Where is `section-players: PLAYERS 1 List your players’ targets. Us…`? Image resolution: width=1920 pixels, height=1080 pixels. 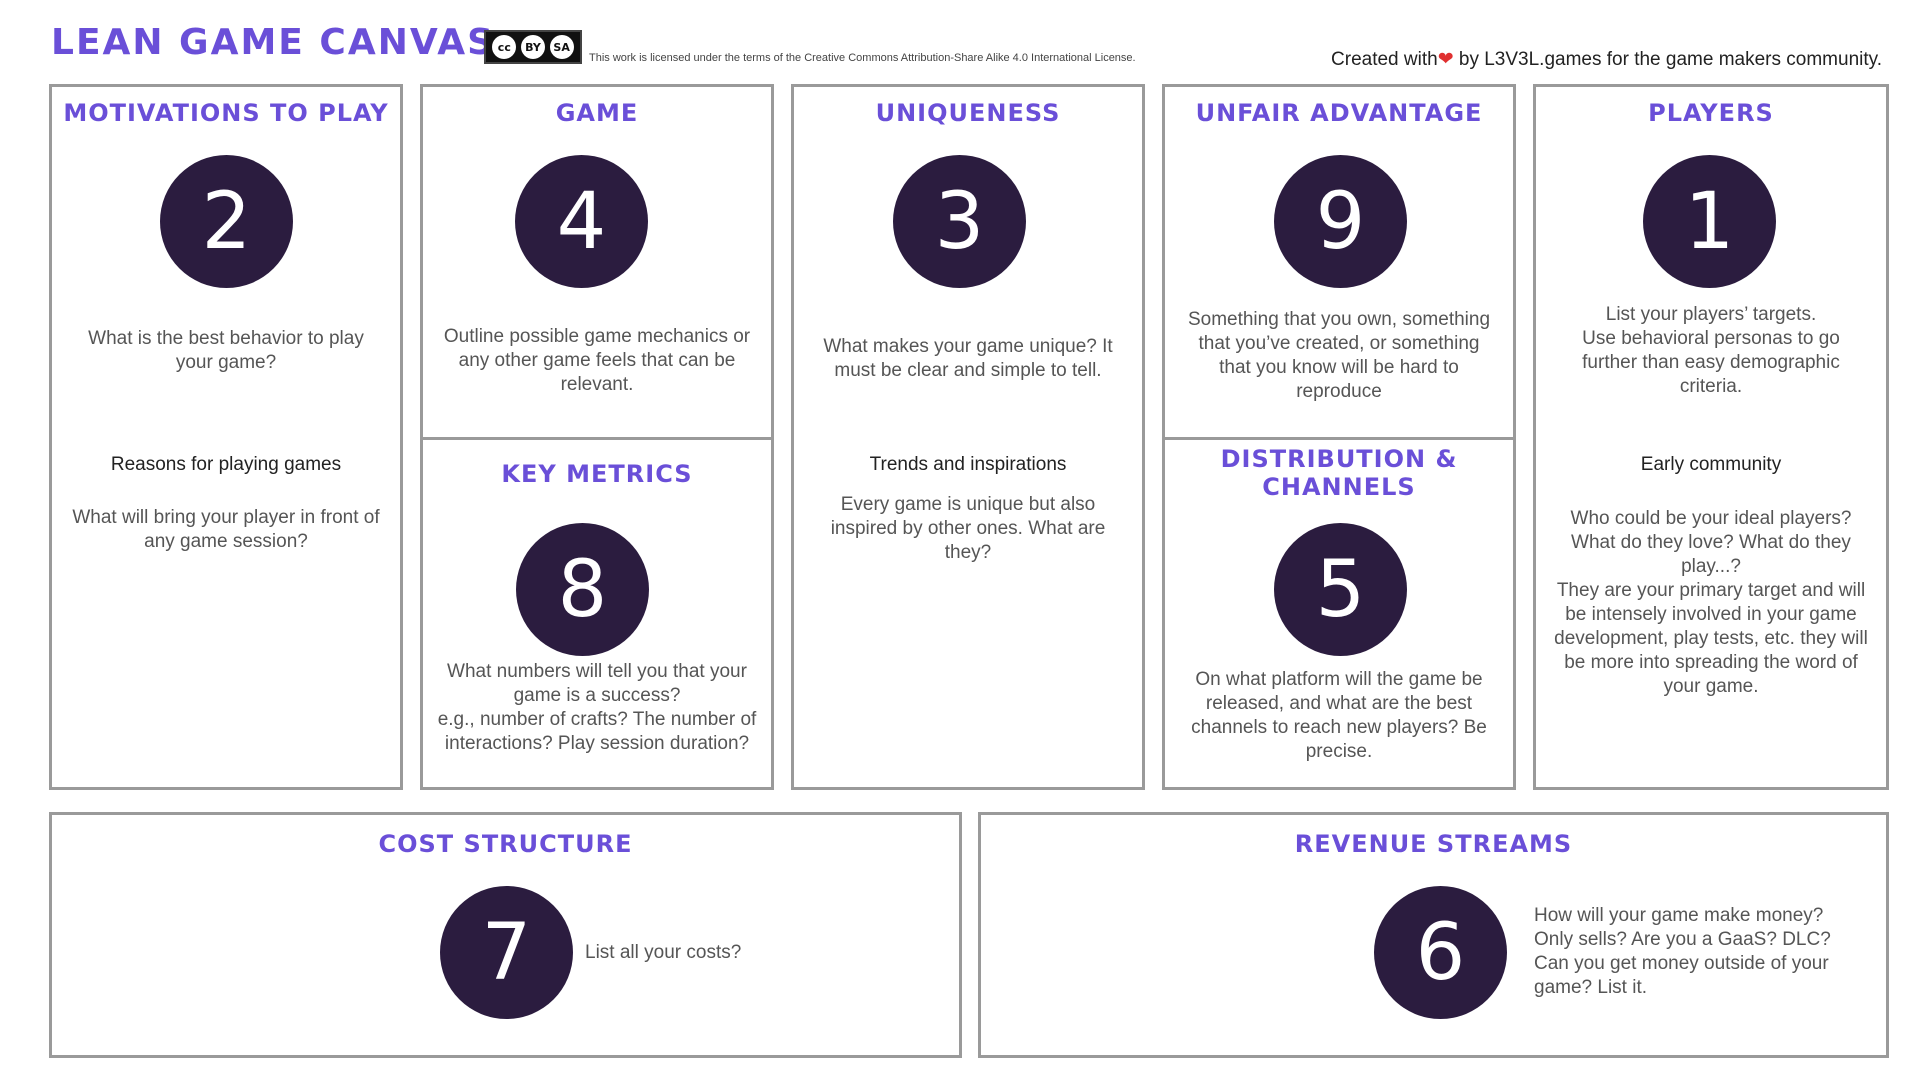 section-players: PLAYERS 1 List your players’ targets. Us… is located at coordinates (1711, 437).